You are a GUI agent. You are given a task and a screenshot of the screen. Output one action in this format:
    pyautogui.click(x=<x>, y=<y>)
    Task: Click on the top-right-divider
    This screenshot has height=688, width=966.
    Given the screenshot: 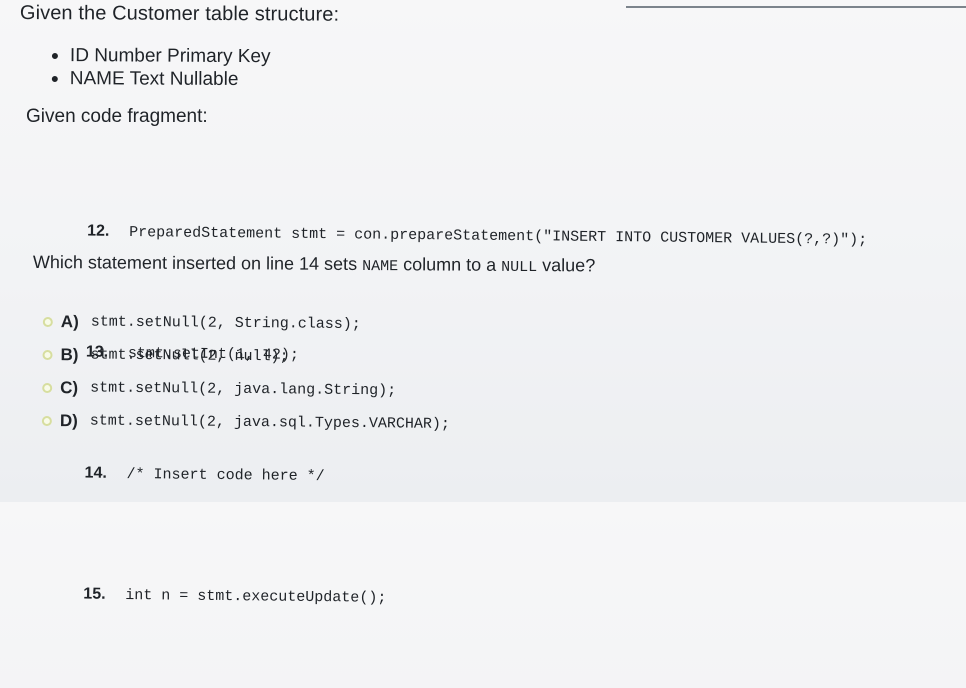 What is the action you would take?
    pyautogui.click(x=796, y=7)
    